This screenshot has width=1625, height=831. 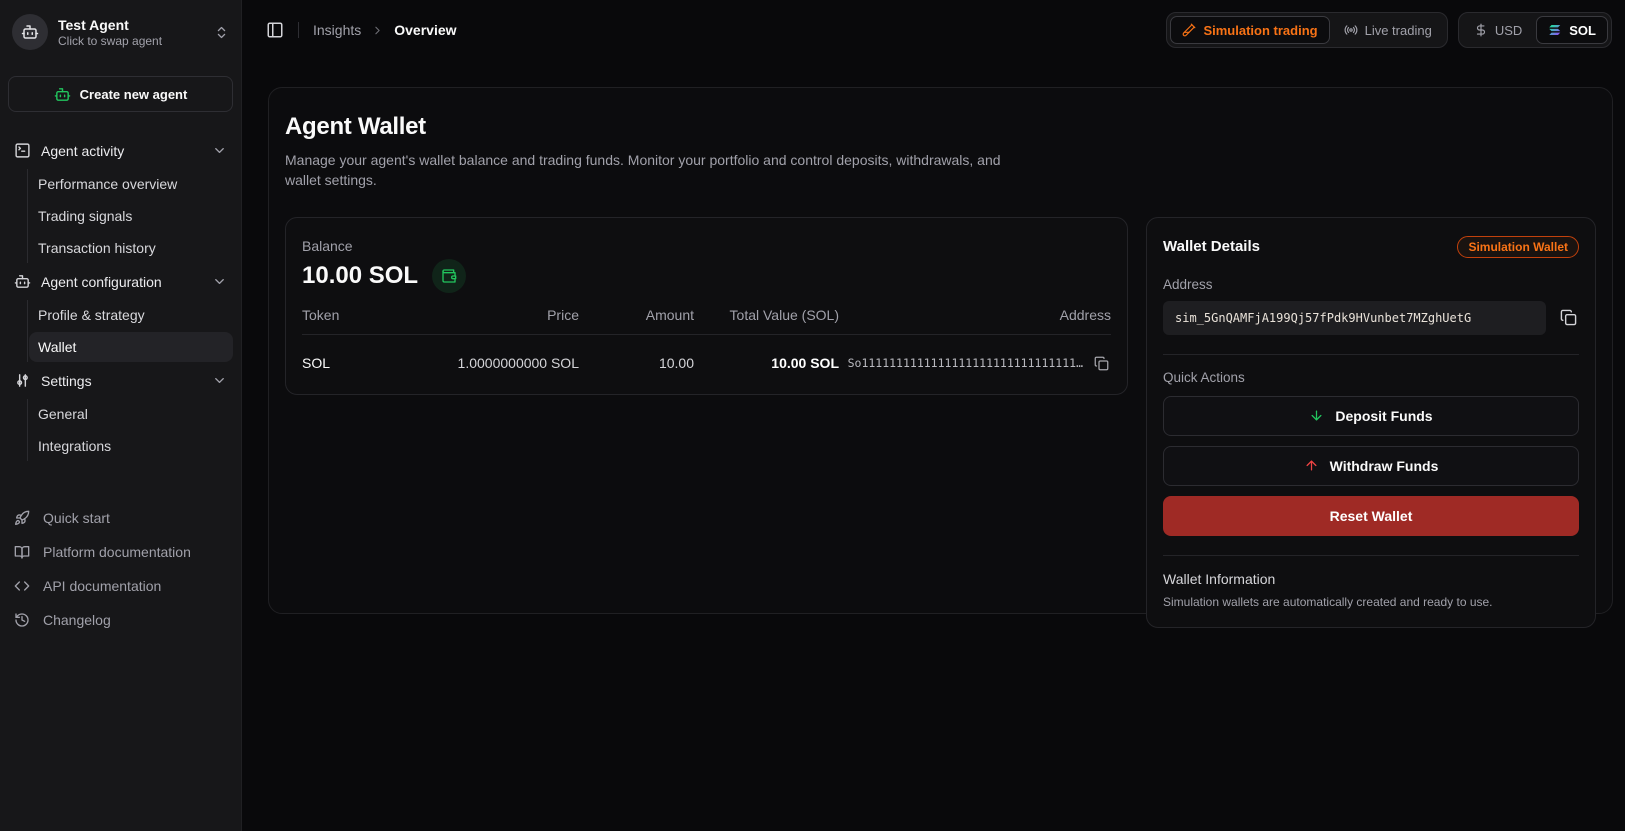 What do you see at coordinates (131, 315) in the screenshot?
I see `sidebar-item-profile-strategy: Profile & strategy` at bounding box center [131, 315].